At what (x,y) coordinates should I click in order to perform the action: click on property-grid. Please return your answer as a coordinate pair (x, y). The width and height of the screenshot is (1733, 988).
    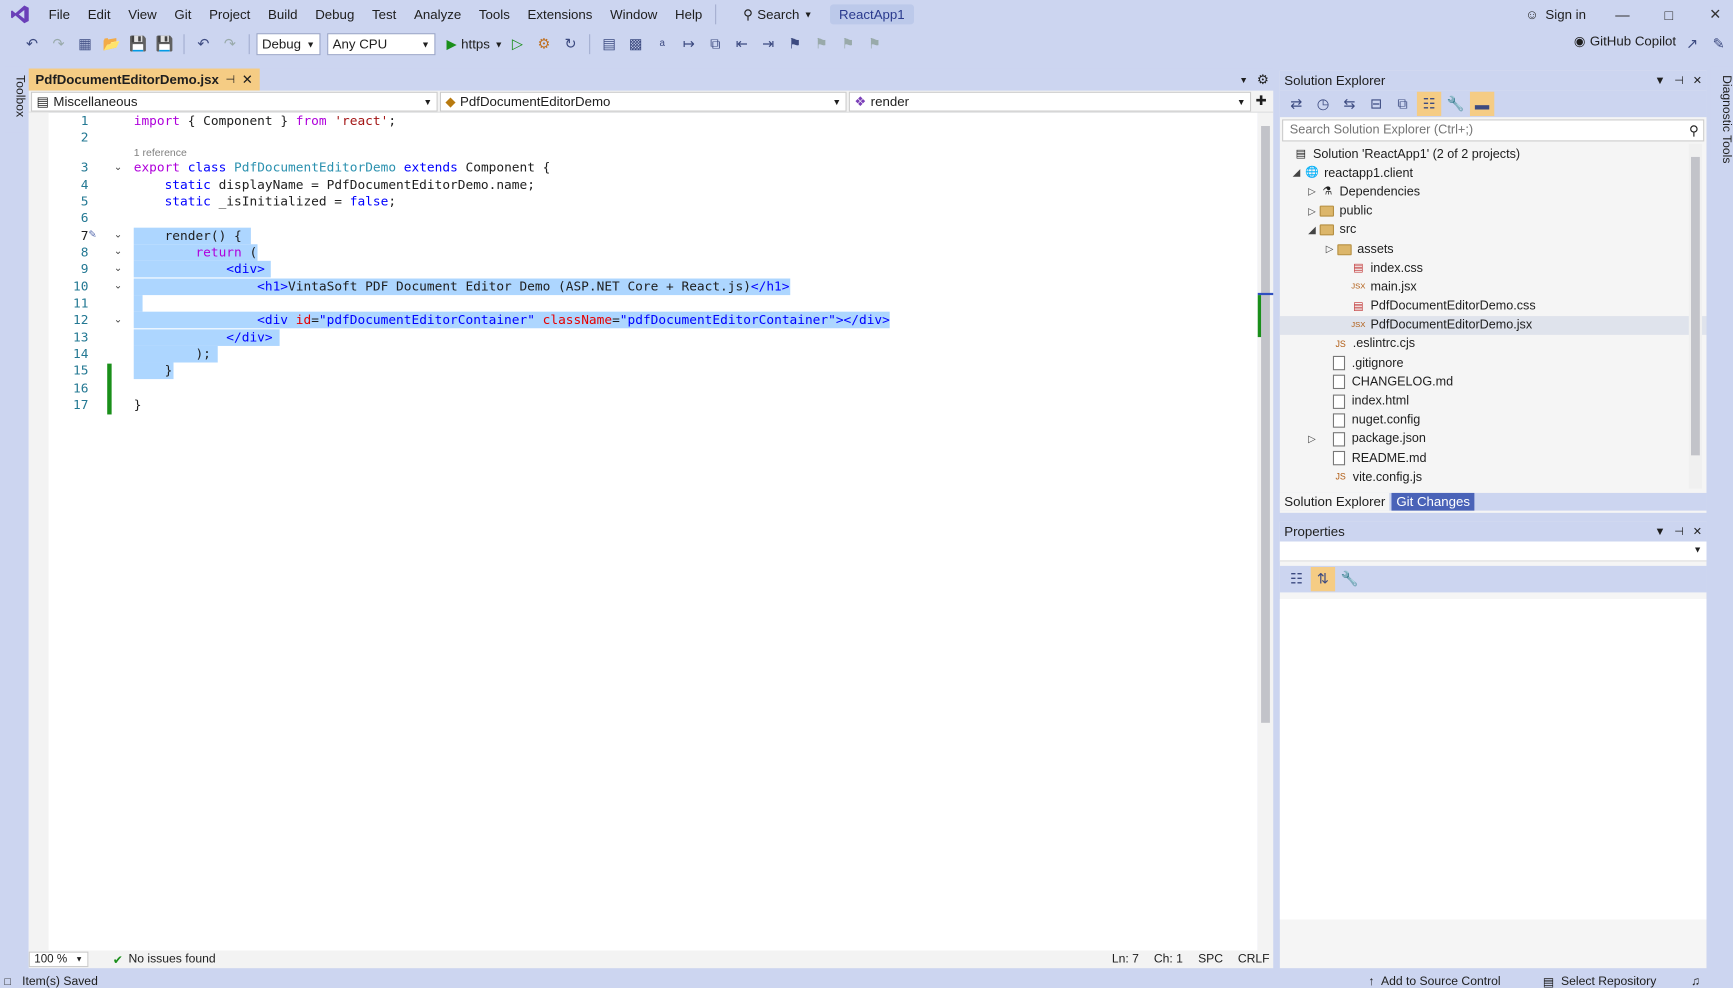
    Looking at the image, I should click on (1493, 759).